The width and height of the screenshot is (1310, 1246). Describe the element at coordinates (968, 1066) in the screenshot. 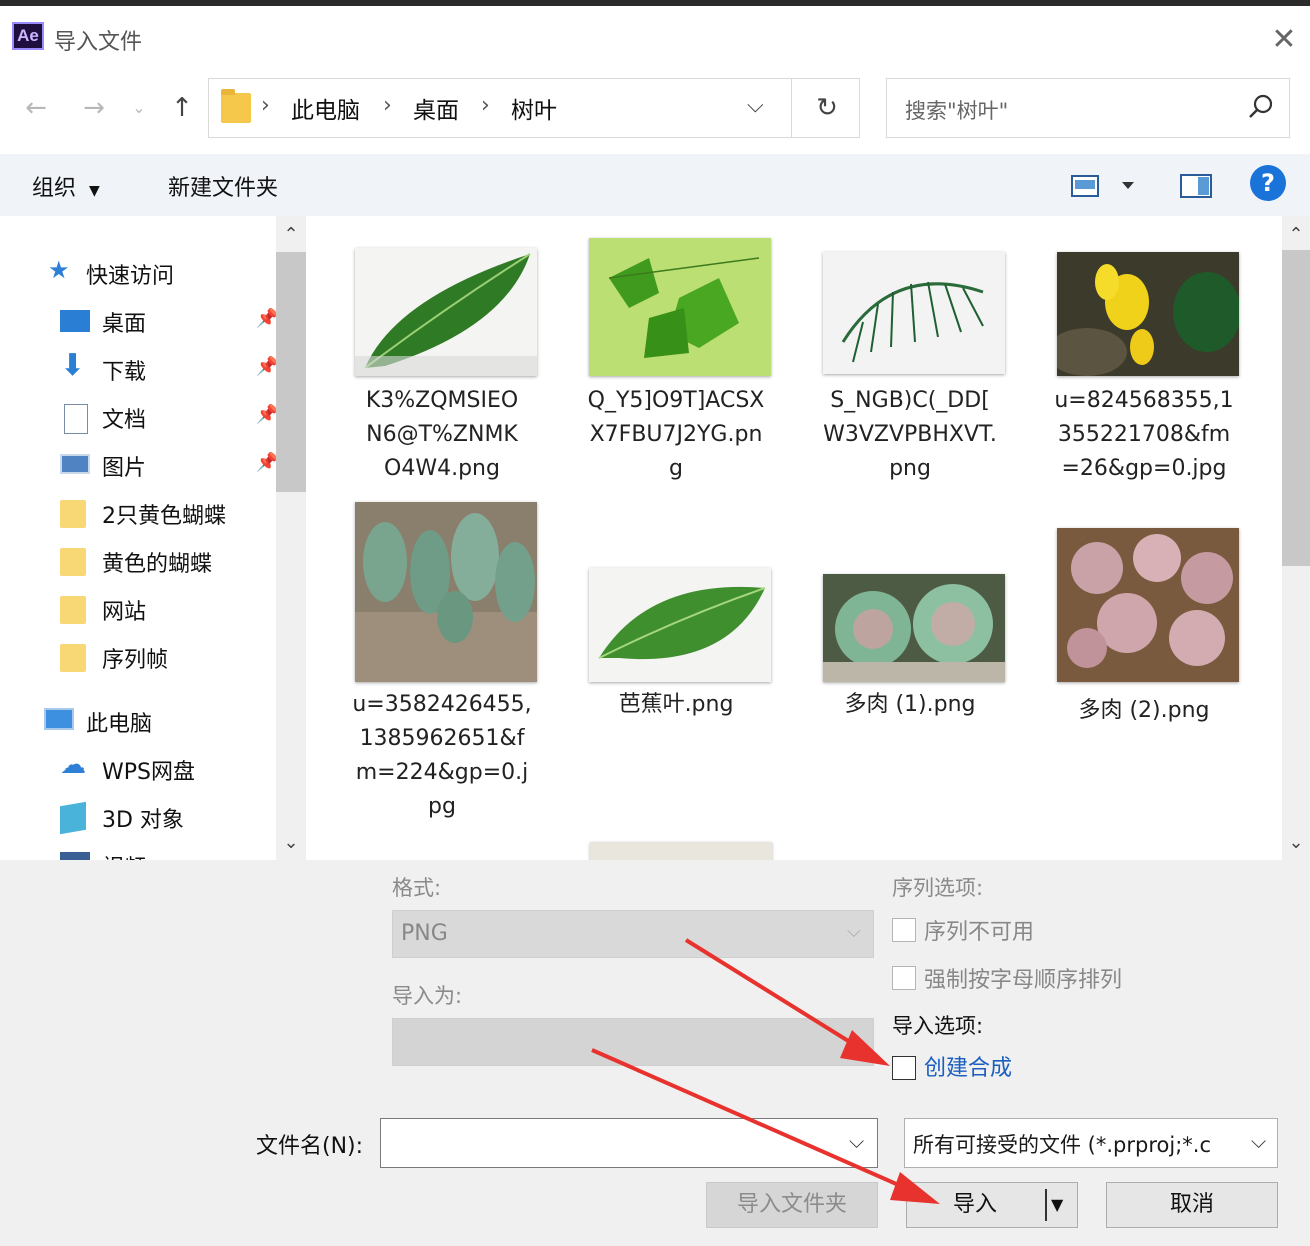

I see `create-composition-label: 创建合成` at that location.